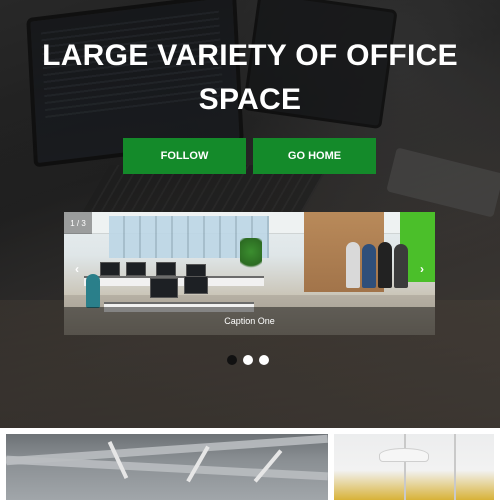 This screenshot has width=500, height=500. Describe the element at coordinates (78, 223) in the screenshot. I see `slide-counter: 1 / 3` at that location.